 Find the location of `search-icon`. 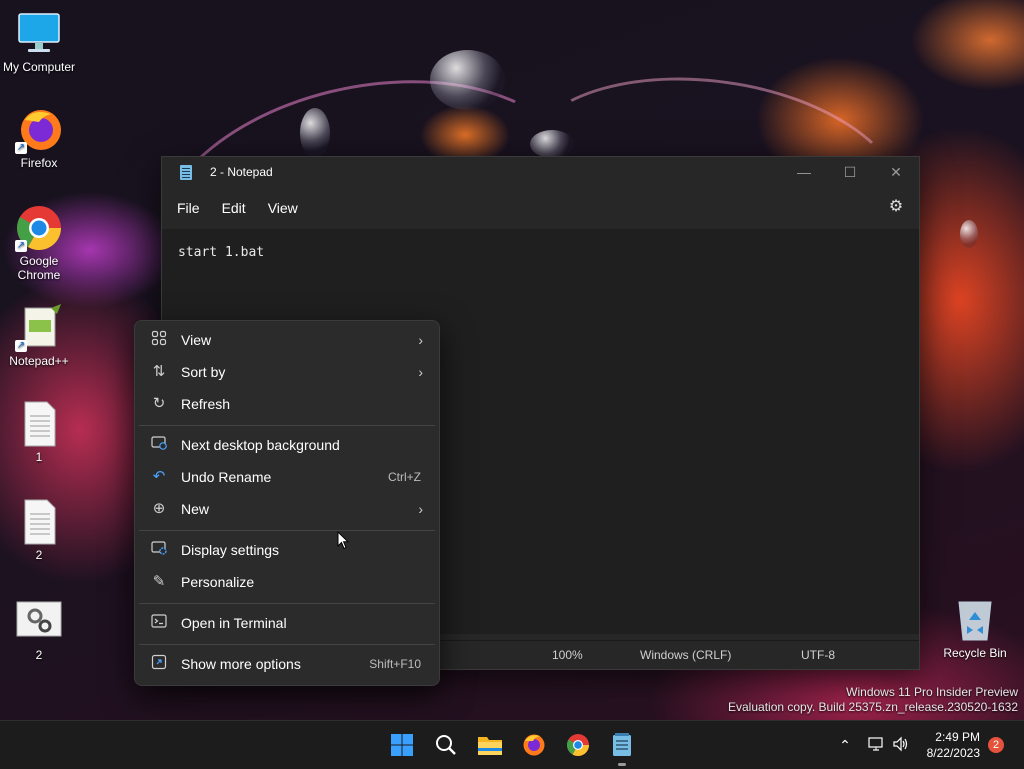

search-icon is located at coordinates (446, 745).